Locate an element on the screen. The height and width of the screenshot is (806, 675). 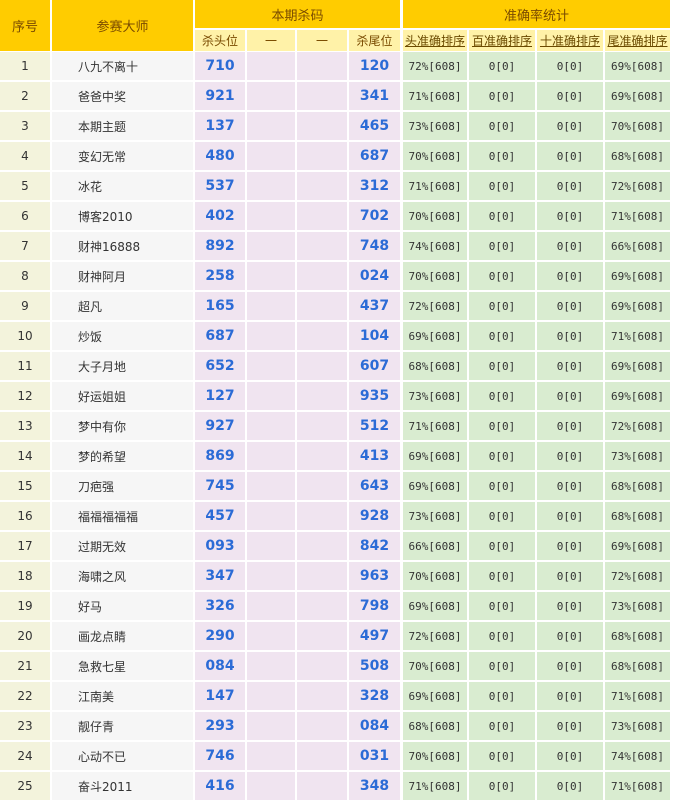
master-name: 梦的希望 is located at coordinates (122, 456).